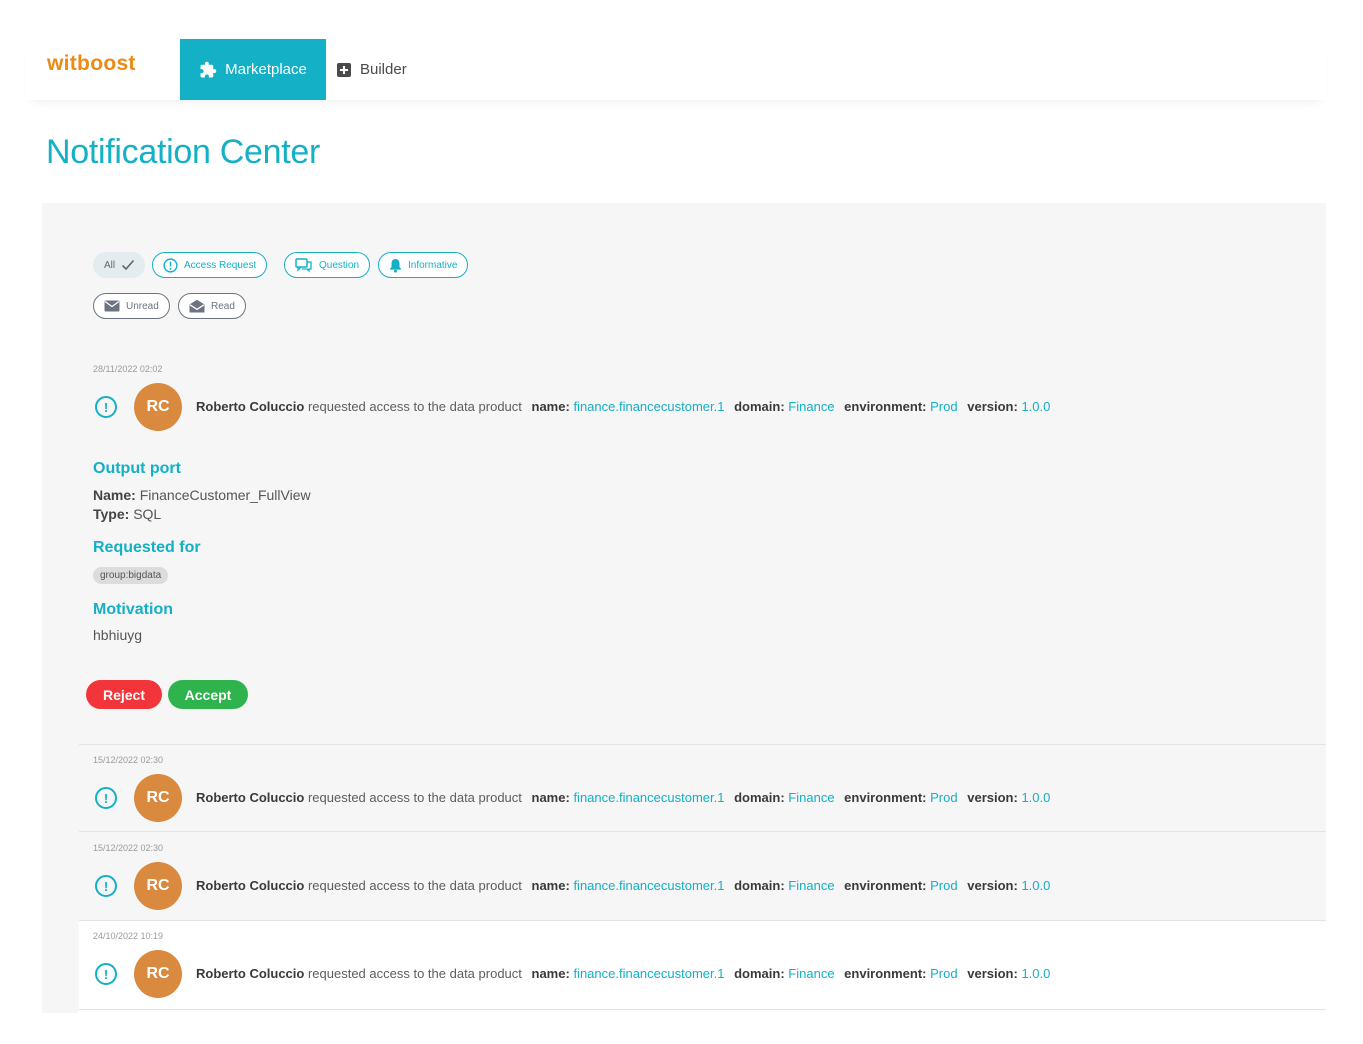 Image resolution: width=1363 pixels, height=1044 pixels. I want to click on filter-chip-access-request: Access Request, so click(210, 265).